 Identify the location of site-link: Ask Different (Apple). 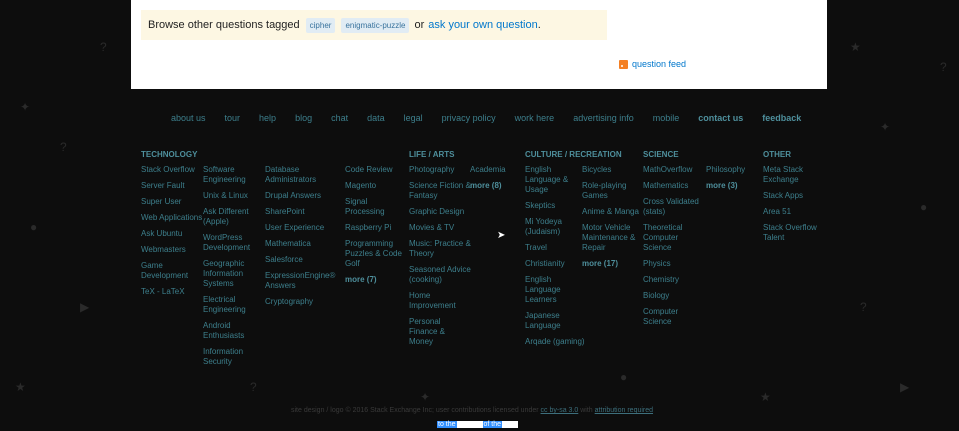
(234, 217).